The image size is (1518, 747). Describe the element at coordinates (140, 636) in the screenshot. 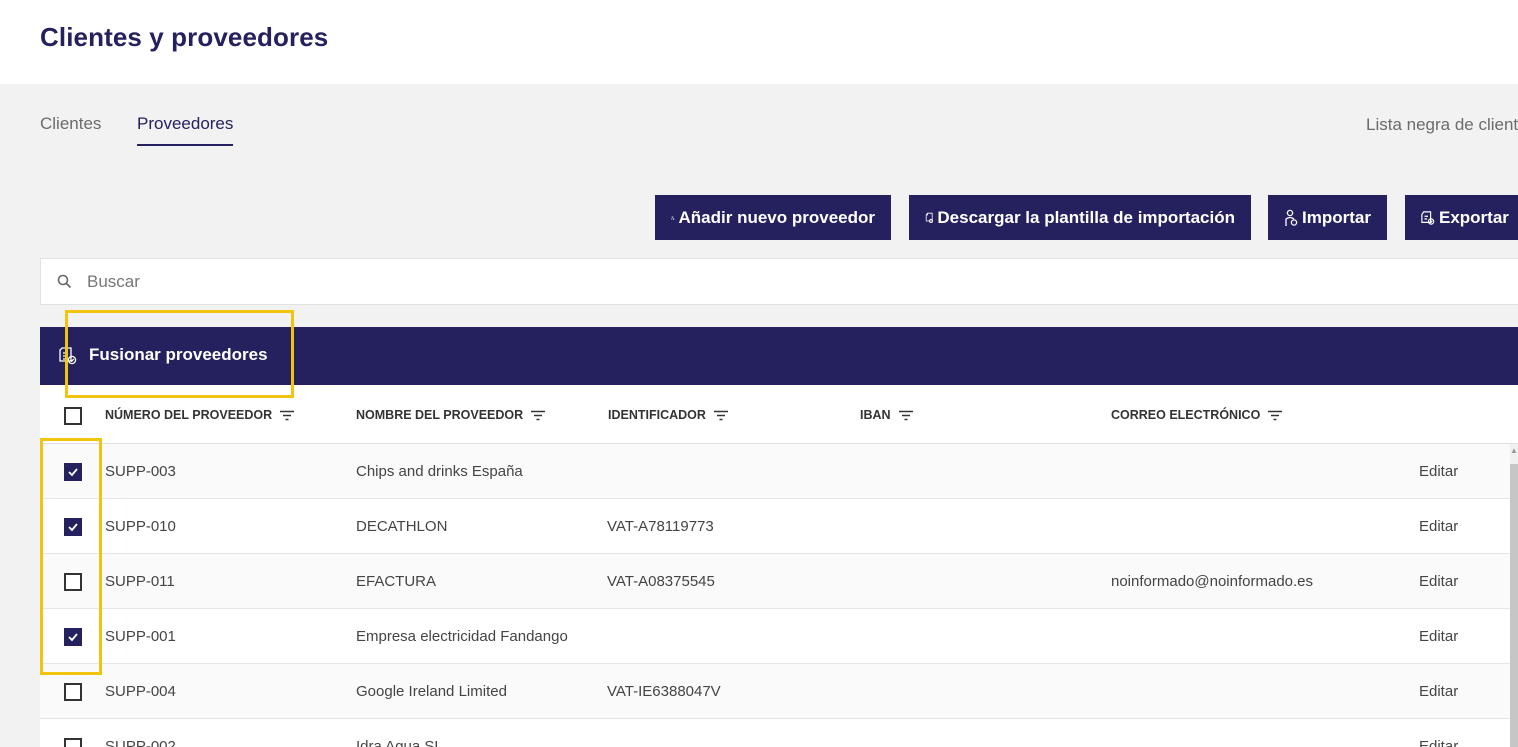

I see `cell-number: SUPP-001` at that location.